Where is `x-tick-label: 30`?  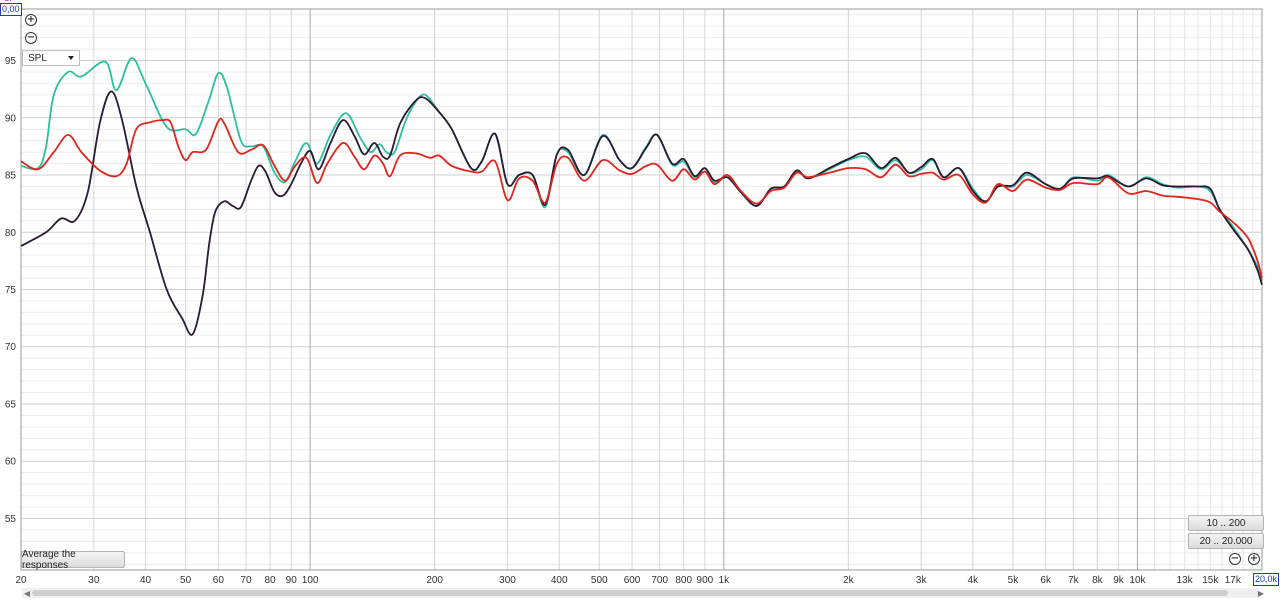
x-tick-label: 30 is located at coordinates (94, 580).